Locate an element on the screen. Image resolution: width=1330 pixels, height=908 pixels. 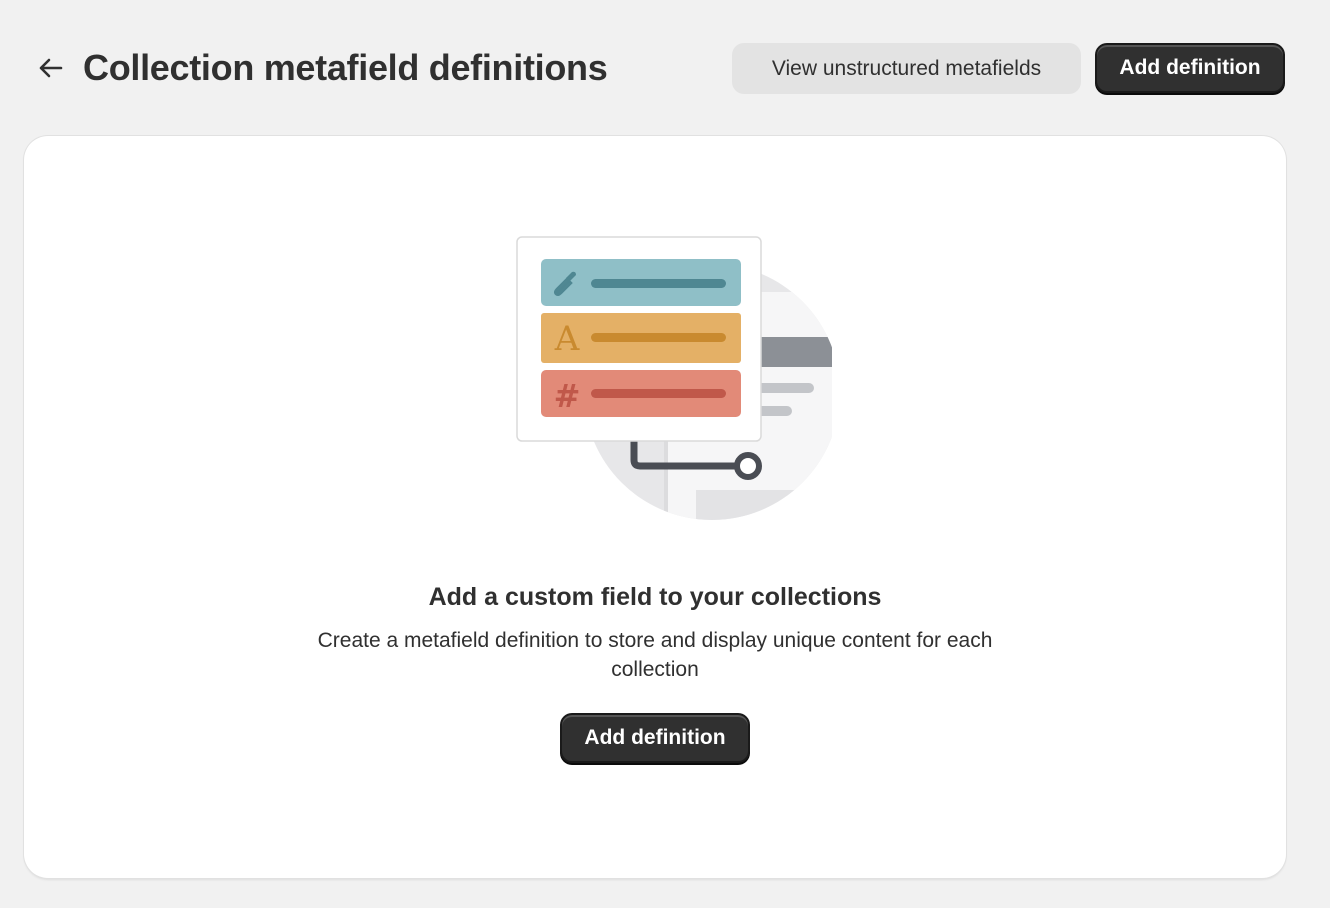
empty-state-add-definition-button: Add definition is located at coordinates (655, 738).